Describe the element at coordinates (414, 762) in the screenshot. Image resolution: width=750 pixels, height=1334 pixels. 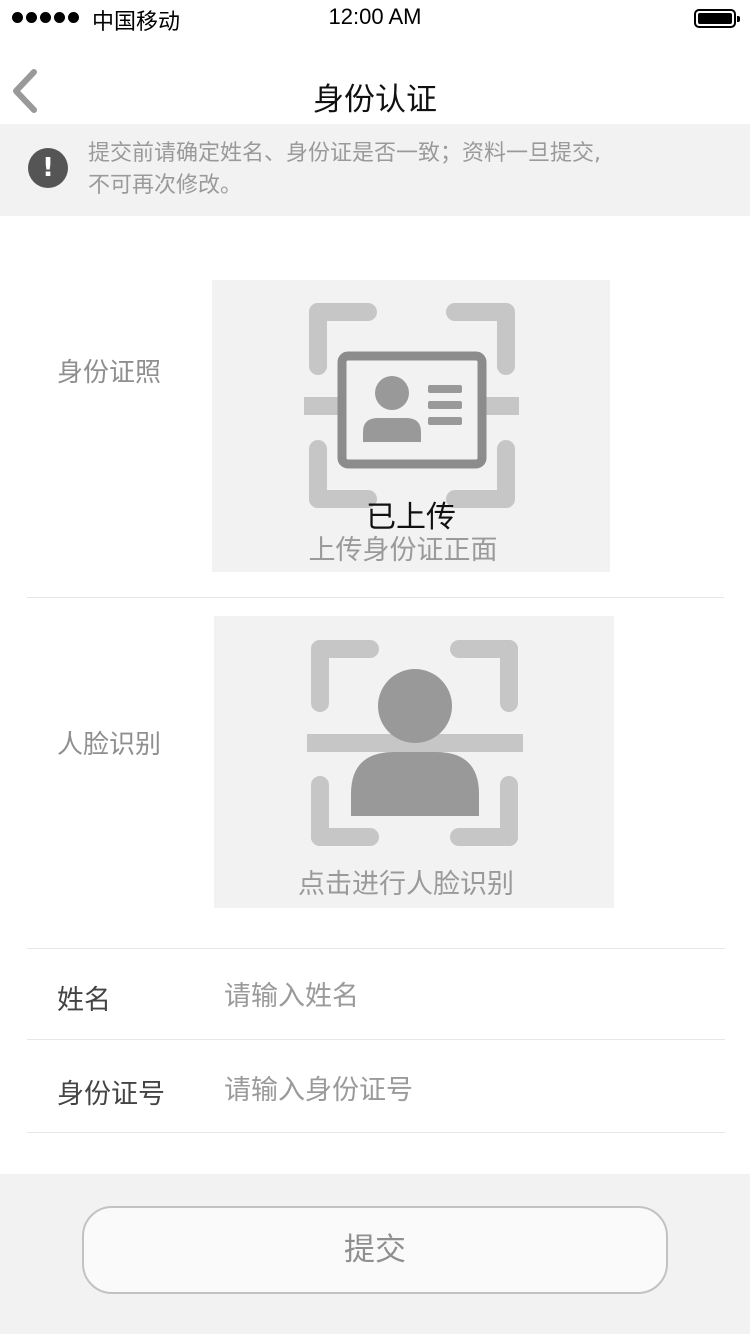
I see `face-recognition-box: 点击进行人脸识别` at that location.